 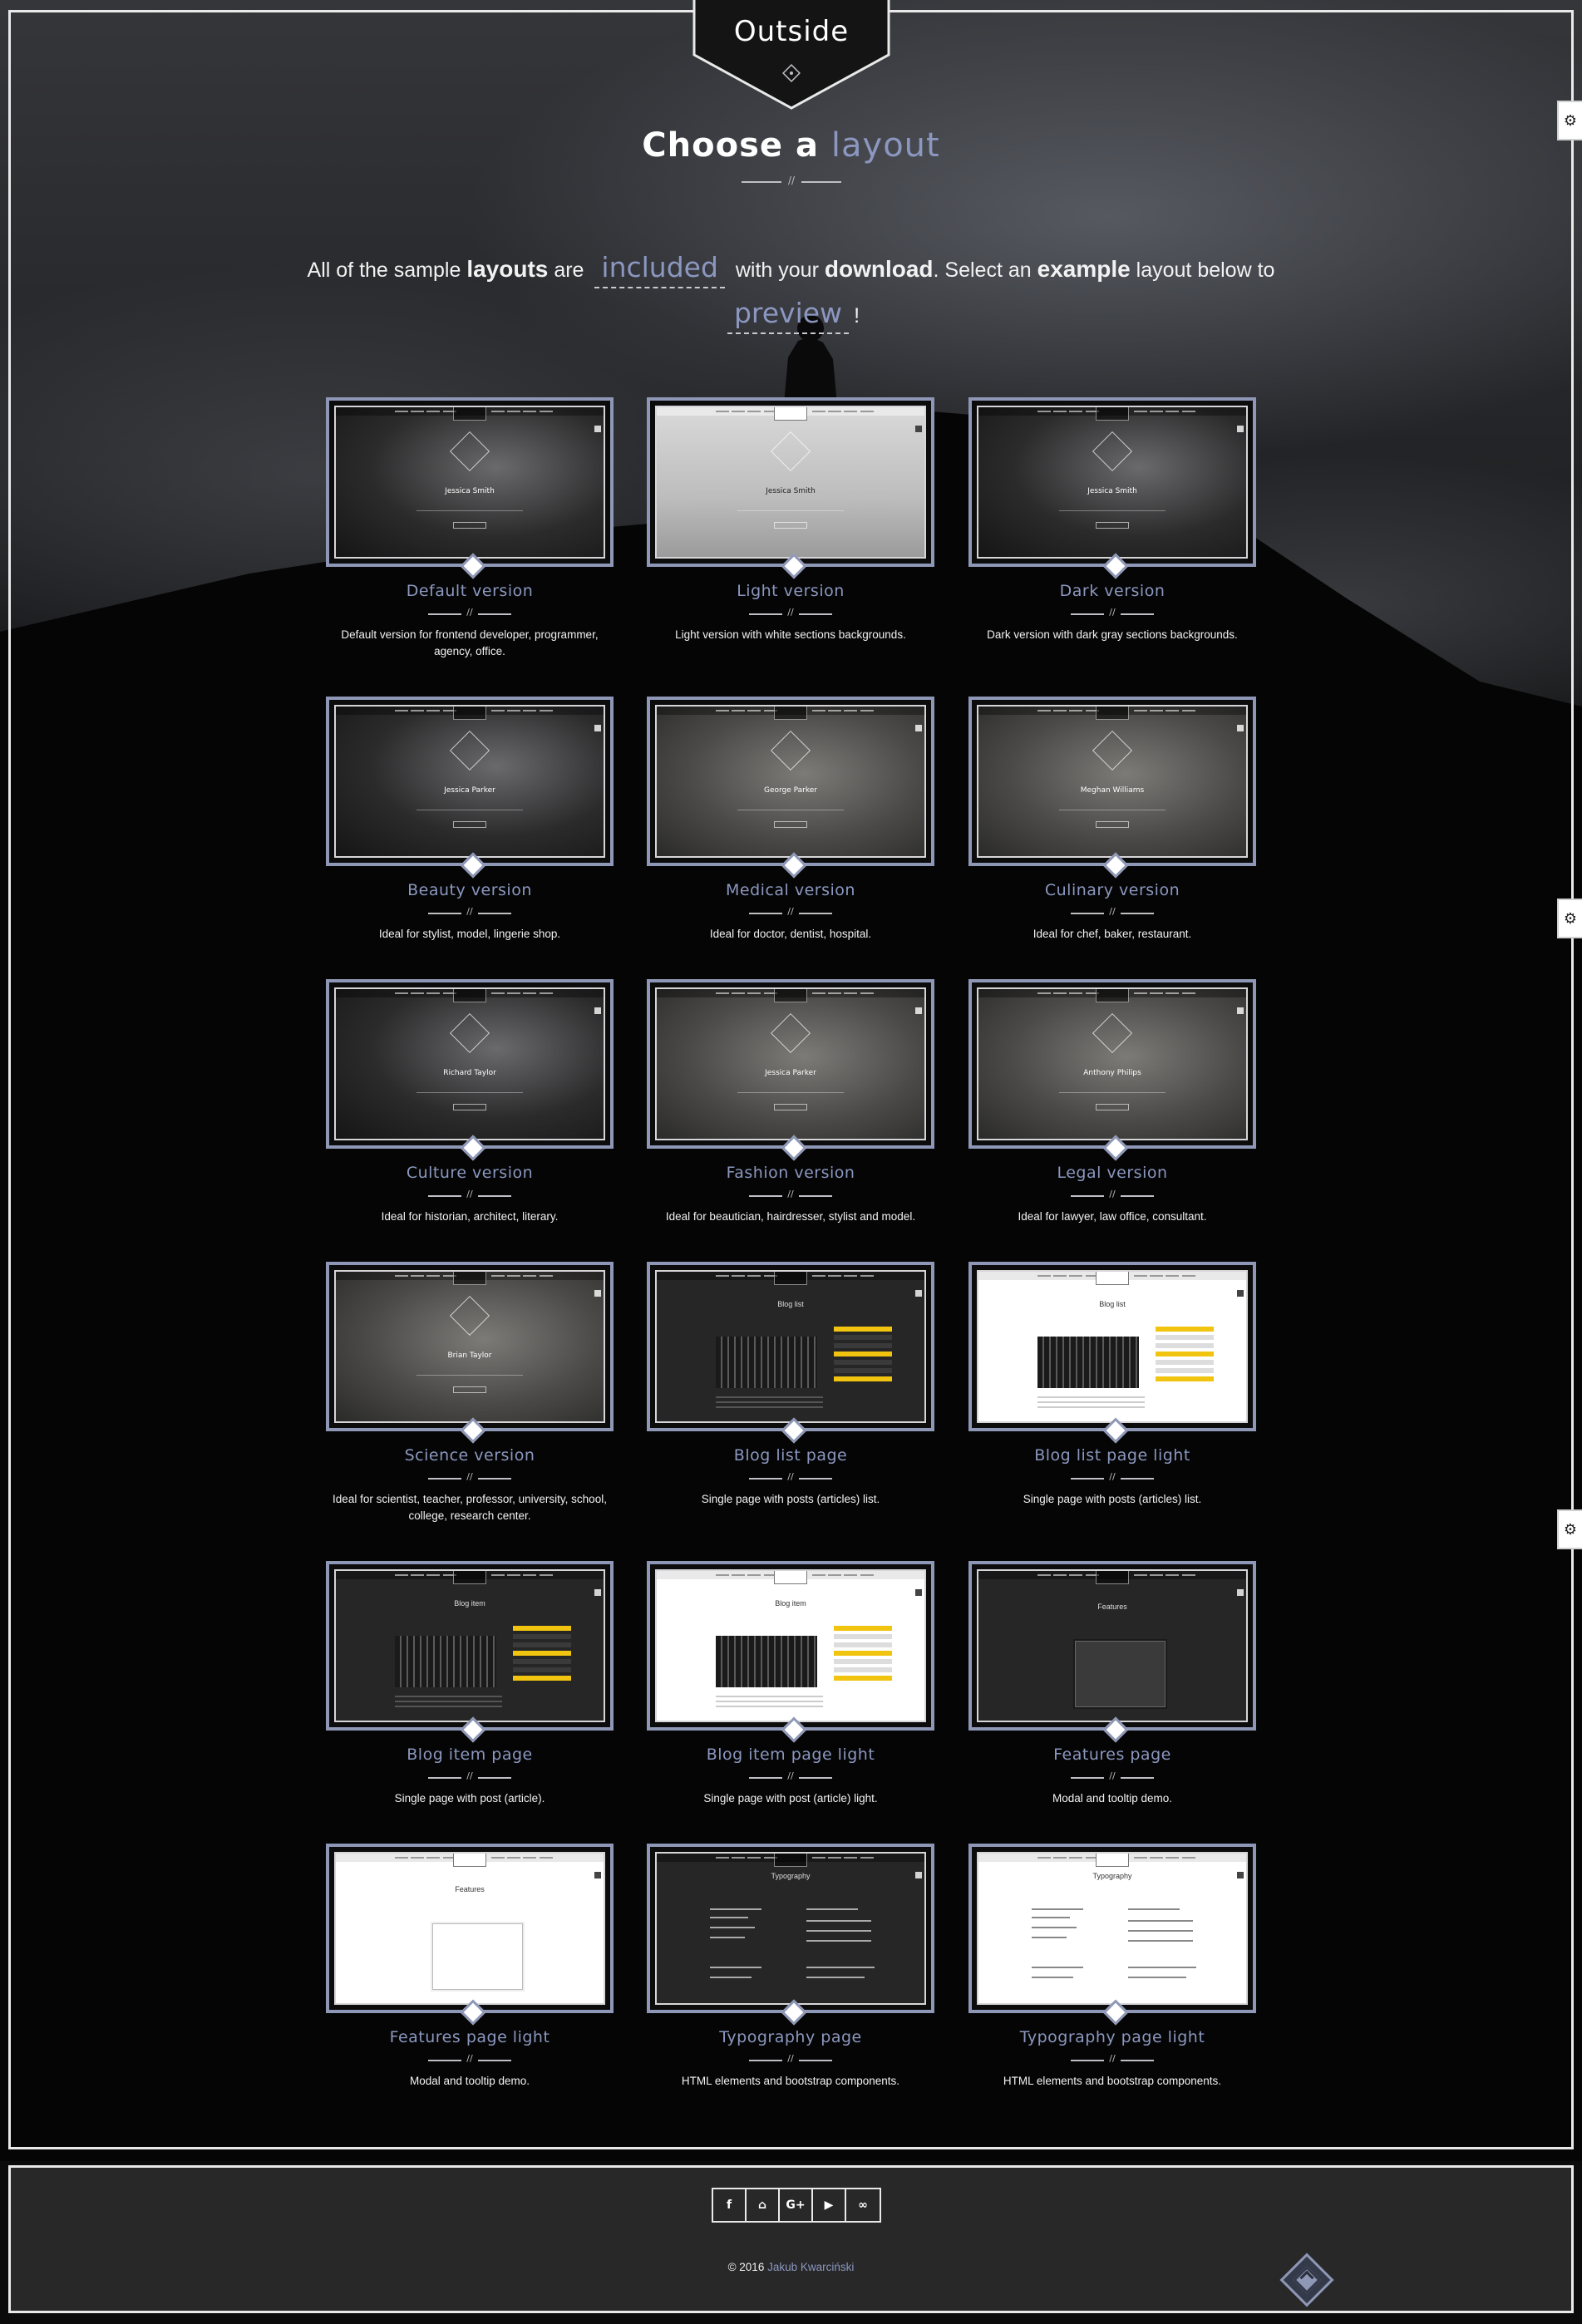 What do you see at coordinates (1112, 1754) in the screenshot?
I see `layout-title: Features page` at bounding box center [1112, 1754].